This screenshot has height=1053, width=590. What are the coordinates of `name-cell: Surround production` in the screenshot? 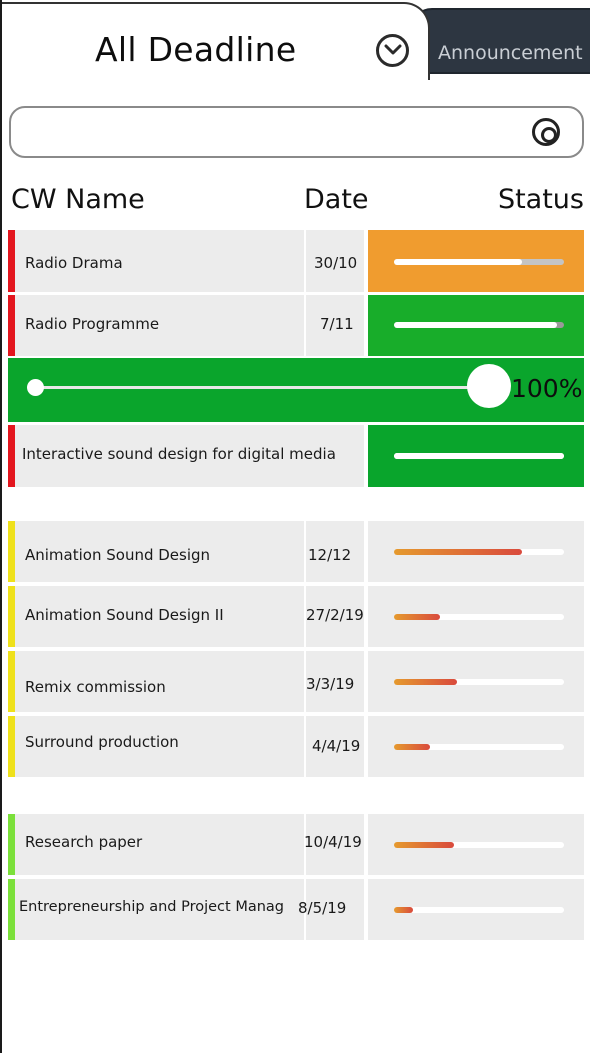 It's located at (156, 746).